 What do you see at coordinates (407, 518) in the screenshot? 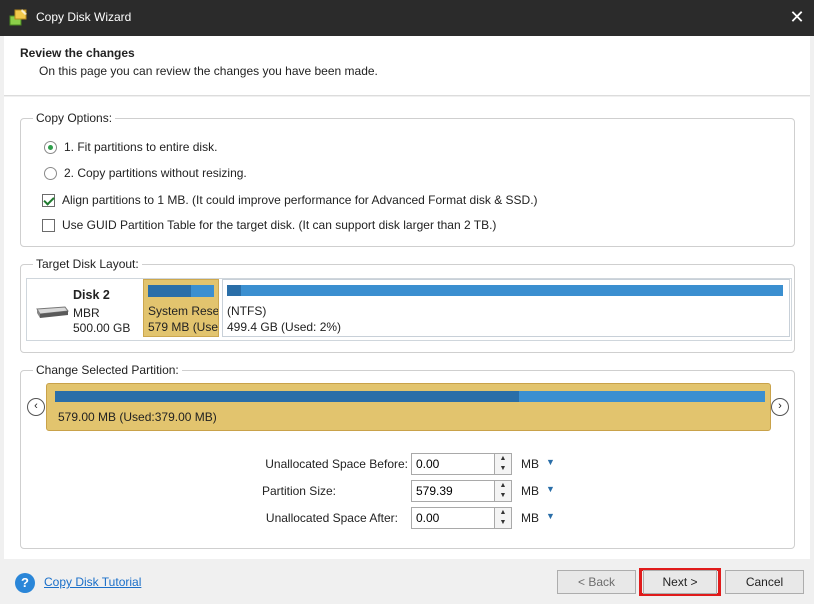
I see `unallocated-after-row: Unallocated Space After: ▲ ▼ MB ▼` at bounding box center [407, 518].